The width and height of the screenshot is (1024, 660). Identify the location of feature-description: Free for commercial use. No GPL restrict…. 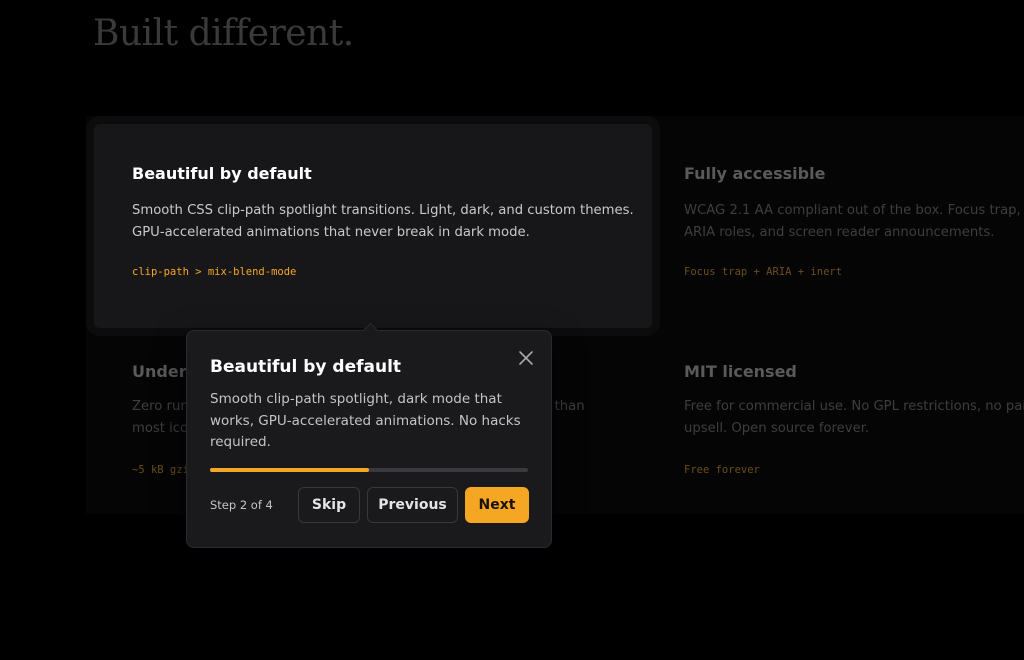
(854, 418).